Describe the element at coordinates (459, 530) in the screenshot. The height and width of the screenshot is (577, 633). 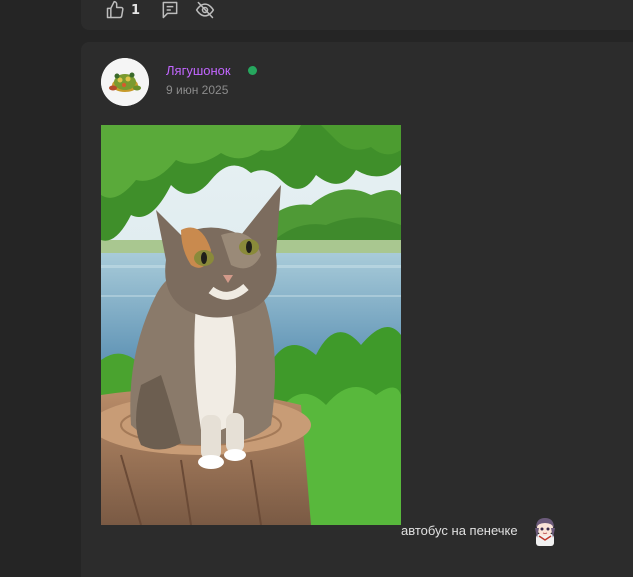
I see `post-caption: автобус на пенечке` at that location.